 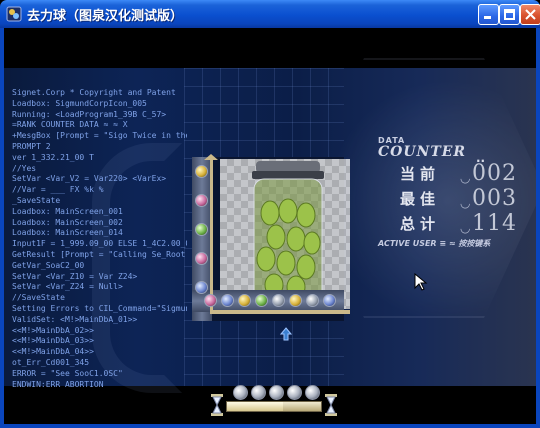 What do you see at coordinates (67, 233) in the screenshot?
I see `console-log-line: Loadbox: MainScreen_014` at bounding box center [67, 233].